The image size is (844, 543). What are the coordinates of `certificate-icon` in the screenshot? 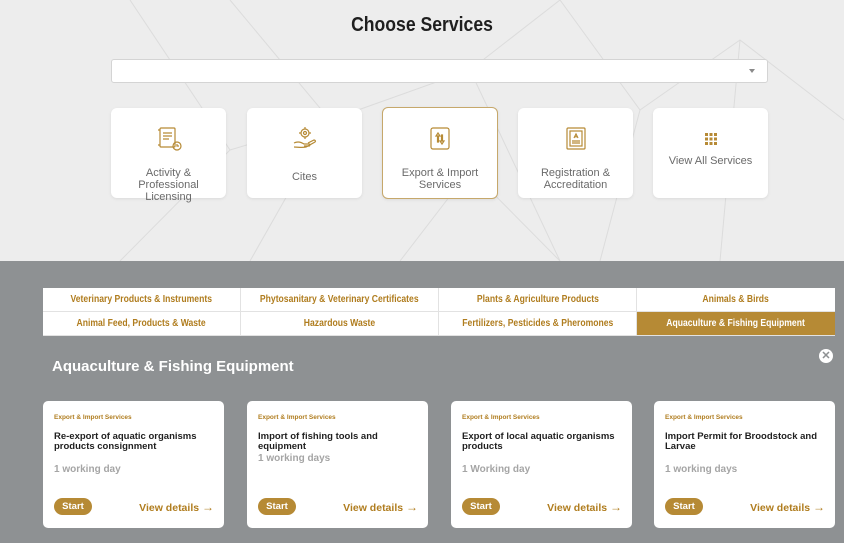 It's located at (575, 139).